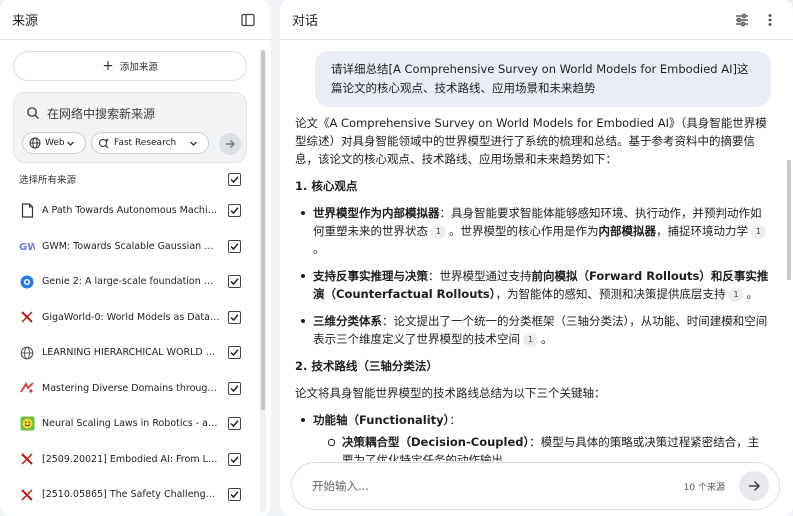  Describe the element at coordinates (145, 143) in the screenshot. I see `research-chip-label: Fast Research` at that location.